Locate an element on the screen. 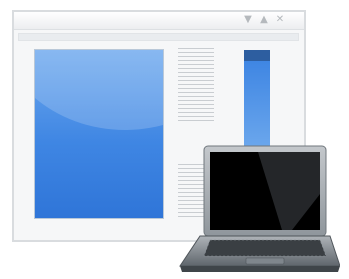  text-lines-top is located at coordinates (196, 86).